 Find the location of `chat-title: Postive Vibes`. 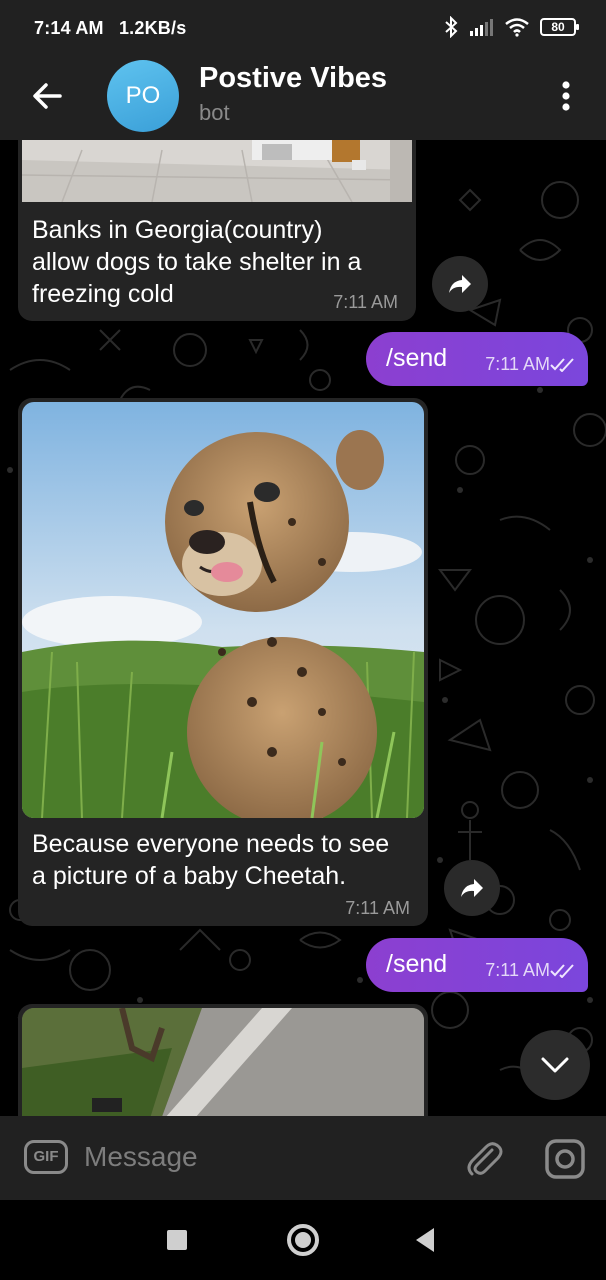

chat-title: Postive Vibes is located at coordinates (293, 78).